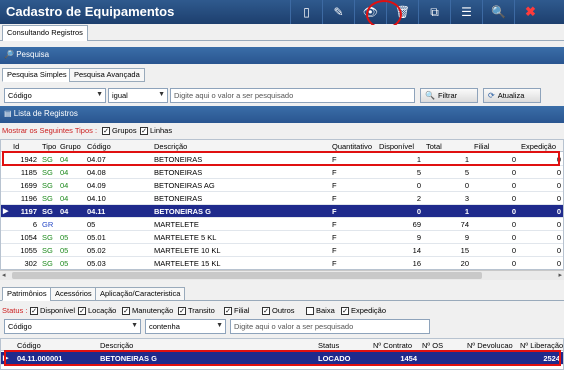 The height and width of the screenshot is (370, 564). I want to click on filter-button: 🔍 Filtrar, so click(449, 95).